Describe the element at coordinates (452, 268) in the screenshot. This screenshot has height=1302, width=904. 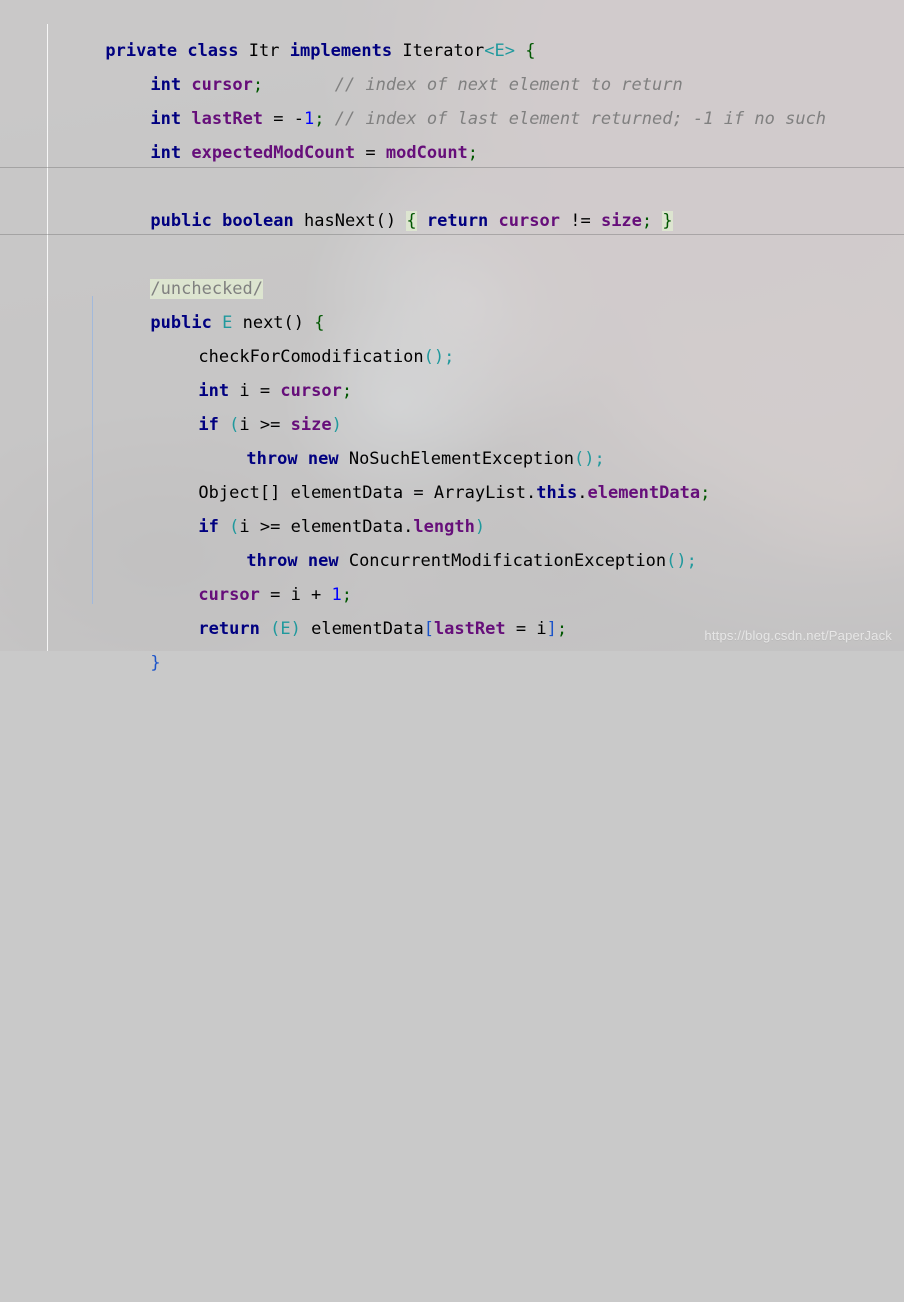
I see `code-line: /unchecked/` at that location.